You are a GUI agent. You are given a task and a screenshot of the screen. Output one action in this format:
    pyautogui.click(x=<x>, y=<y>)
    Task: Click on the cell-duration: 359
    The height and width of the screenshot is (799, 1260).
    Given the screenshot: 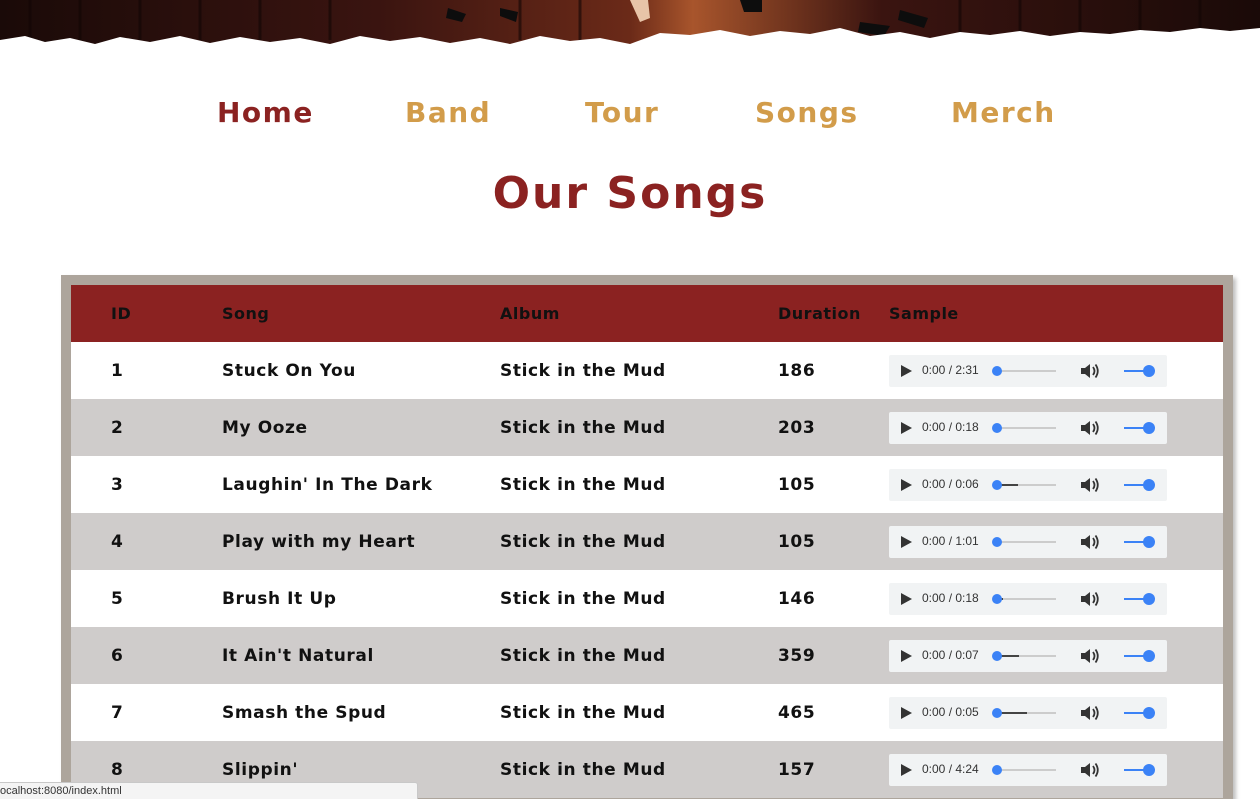 What is the action you would take?
    pyautogui.click(x=833, y=655)
    